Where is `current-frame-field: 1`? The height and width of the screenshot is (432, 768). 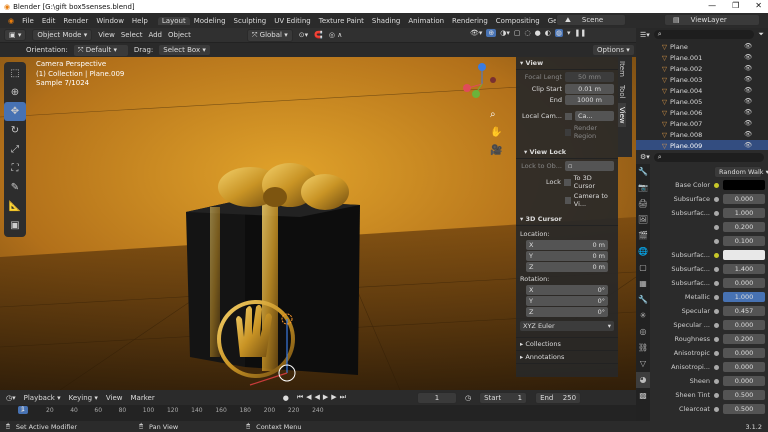
current-frame-field: 1 is located at coordinates (436, 397).